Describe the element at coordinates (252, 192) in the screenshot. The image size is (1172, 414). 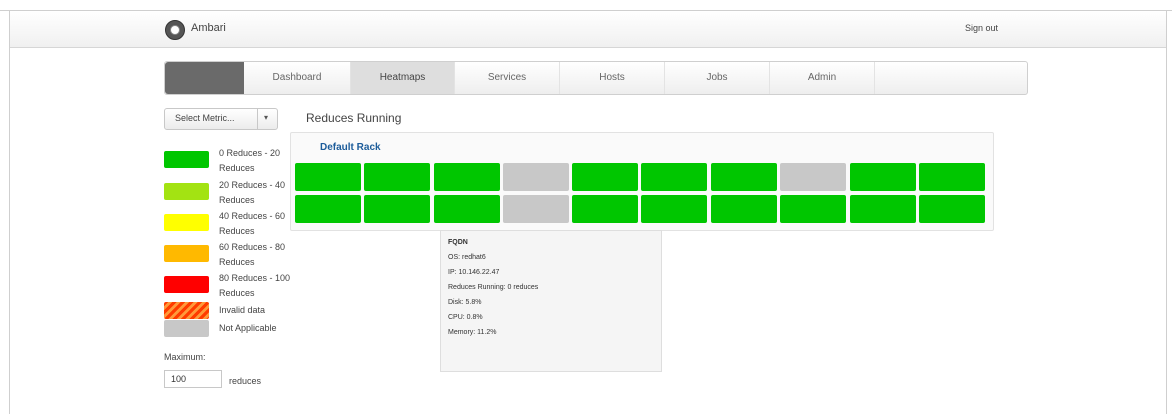
I see `legend-label: 20 Reduces - 40 Reduces` at that location.